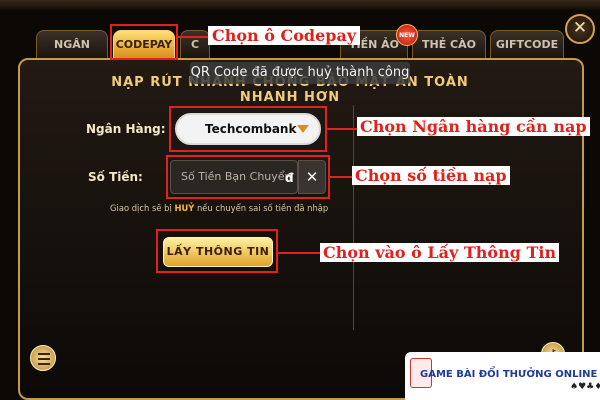 The image size is (600, 400). Describe the element at coordinates (407, 35) in the screenshot. I see `new-badge: NEW` at that location.